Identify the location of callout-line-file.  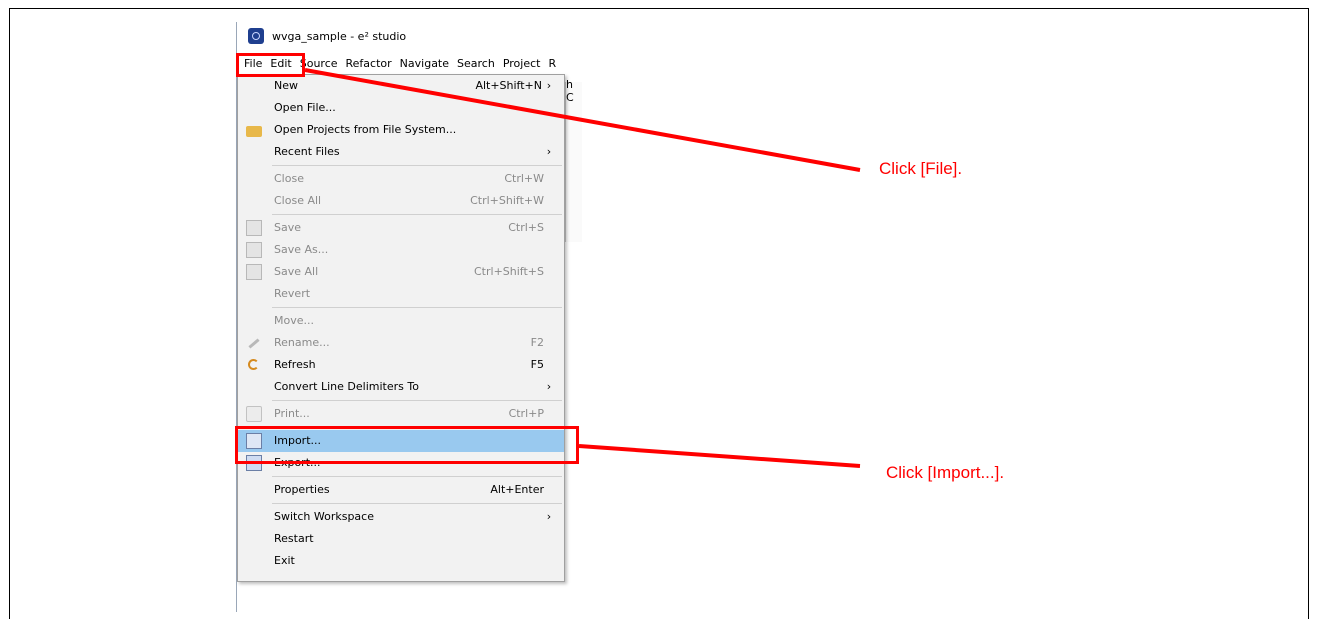
(582, 120).